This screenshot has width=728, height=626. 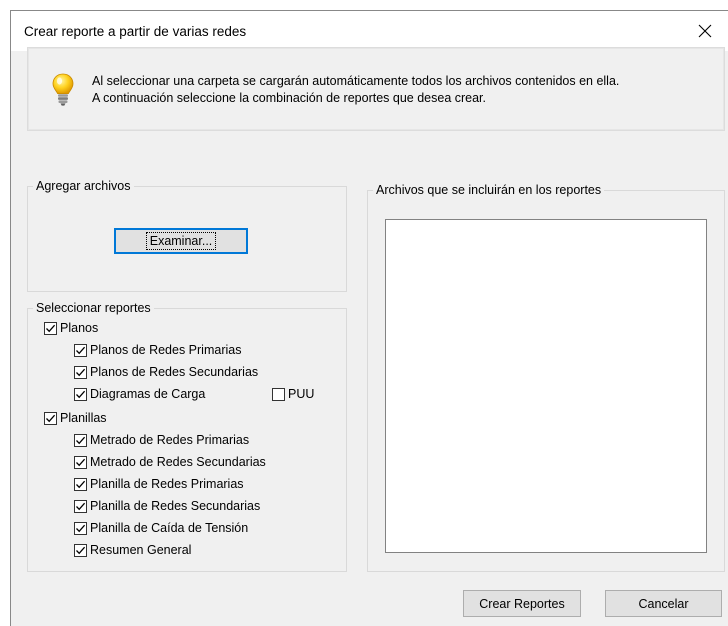 I want to click on window-title: Crear reporte a partir de varias redes, so click(x=135, y=31).